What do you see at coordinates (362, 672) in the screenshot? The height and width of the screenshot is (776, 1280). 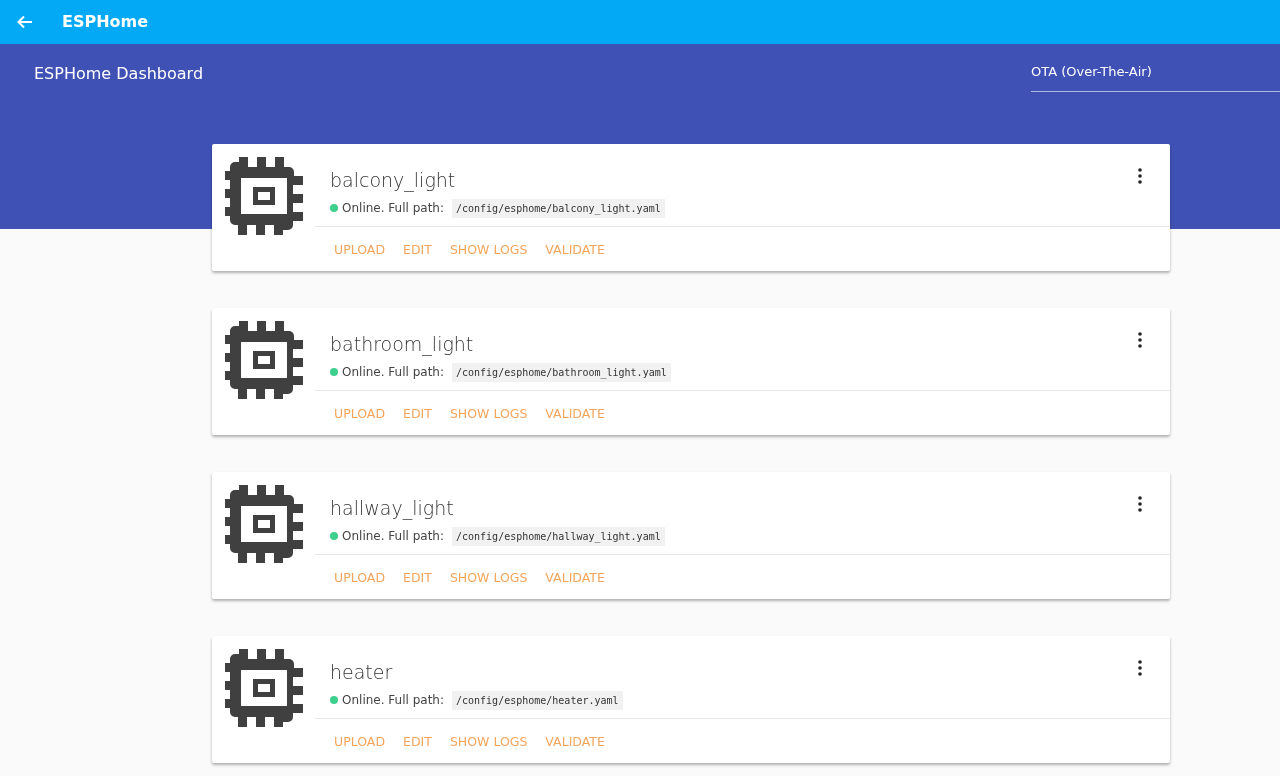 I see `device-name: heater` at bounding box center [362, 672].